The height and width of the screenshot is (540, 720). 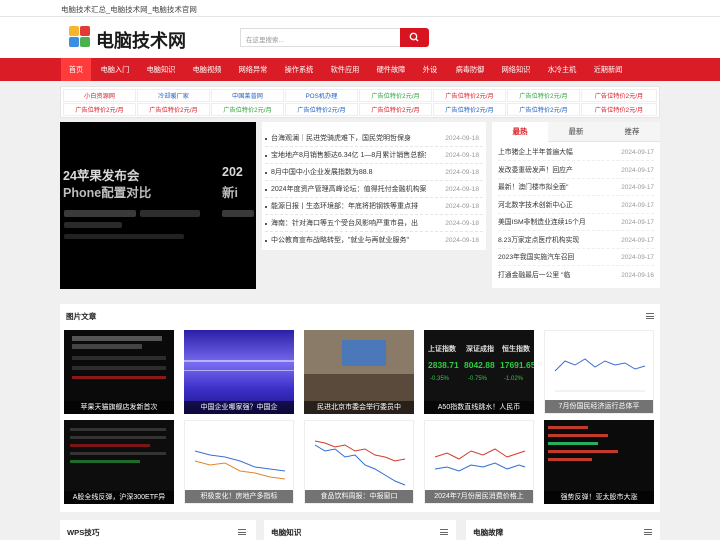 What do you see at coordinates (391, 69) in the screenshot?
I see `nav-item: 硬件故障` at bounding box center [391, 69].